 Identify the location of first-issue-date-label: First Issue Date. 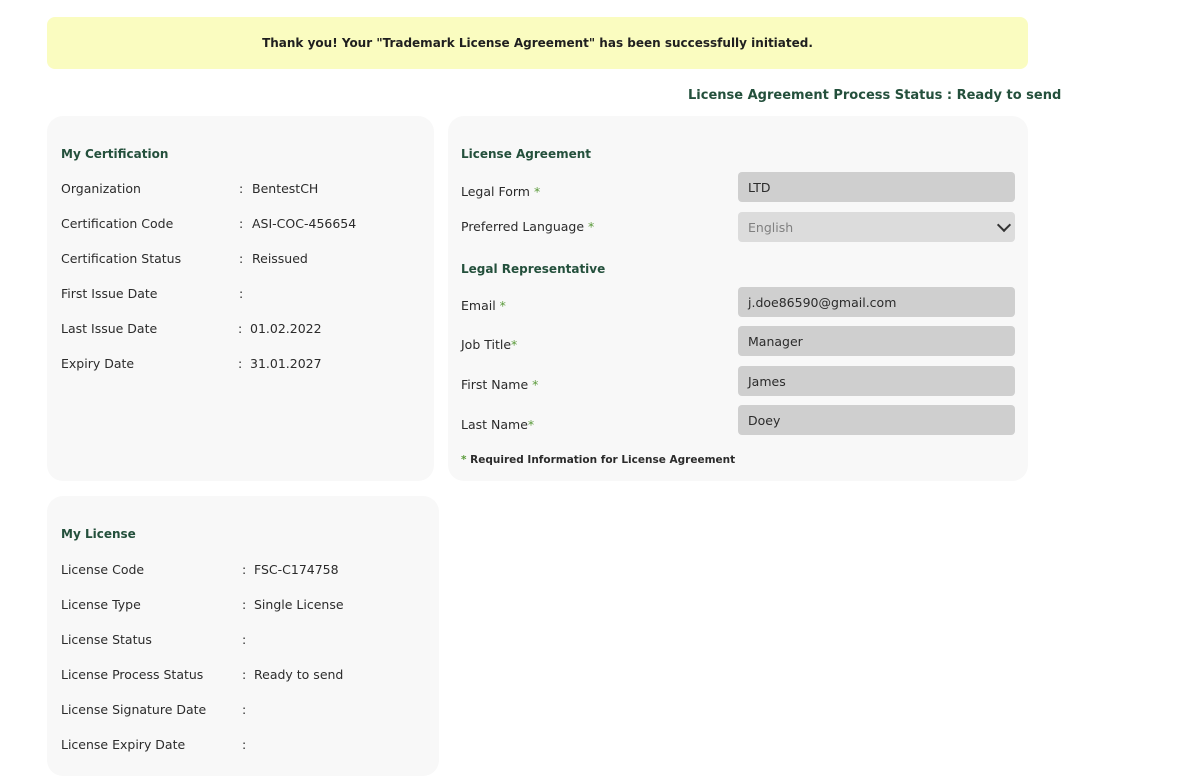
(109, 293).